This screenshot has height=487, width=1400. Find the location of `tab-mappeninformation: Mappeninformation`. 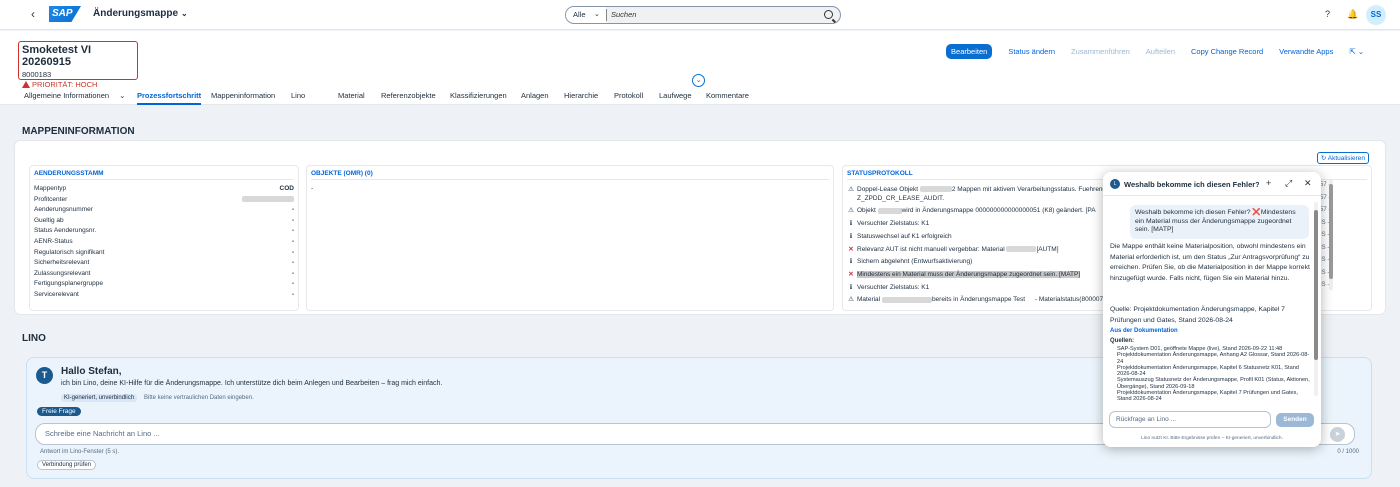

tab-mappeninformation: Mappeninformation is located at coordinates (243, 95).